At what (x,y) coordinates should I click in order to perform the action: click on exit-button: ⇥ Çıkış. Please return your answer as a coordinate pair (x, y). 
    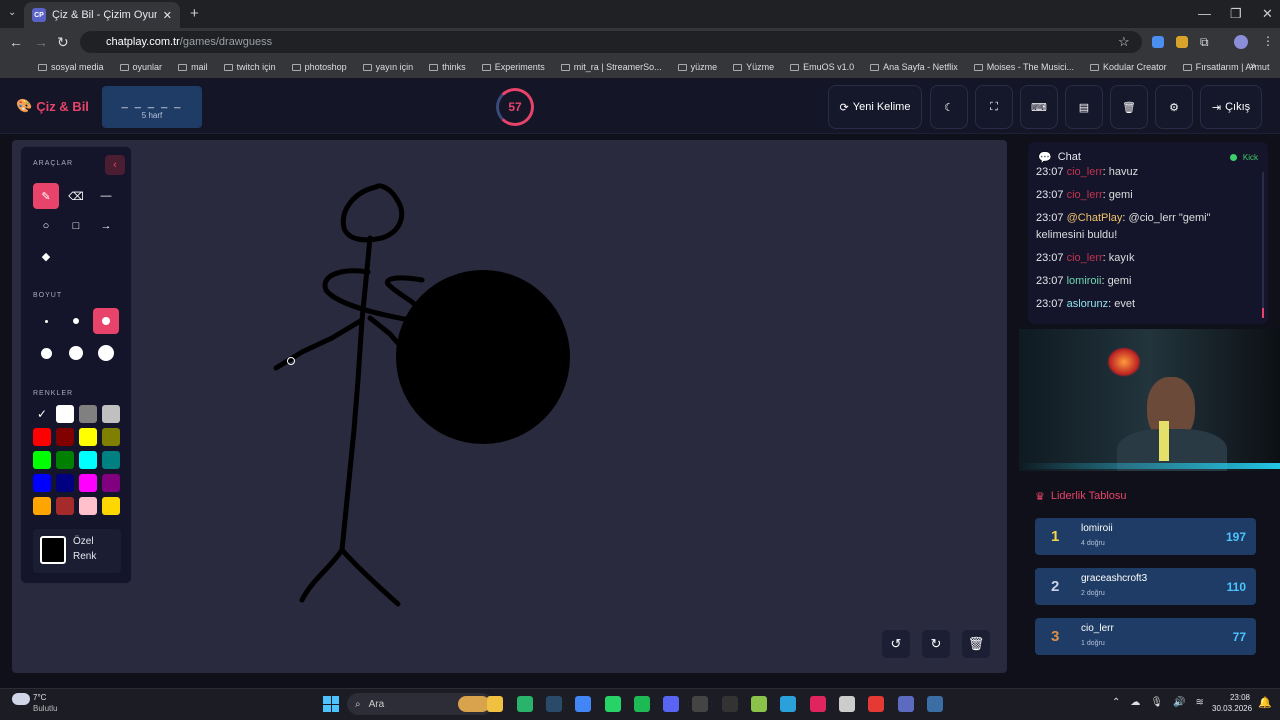
    Looking at the image, I should click on (1231, 107).